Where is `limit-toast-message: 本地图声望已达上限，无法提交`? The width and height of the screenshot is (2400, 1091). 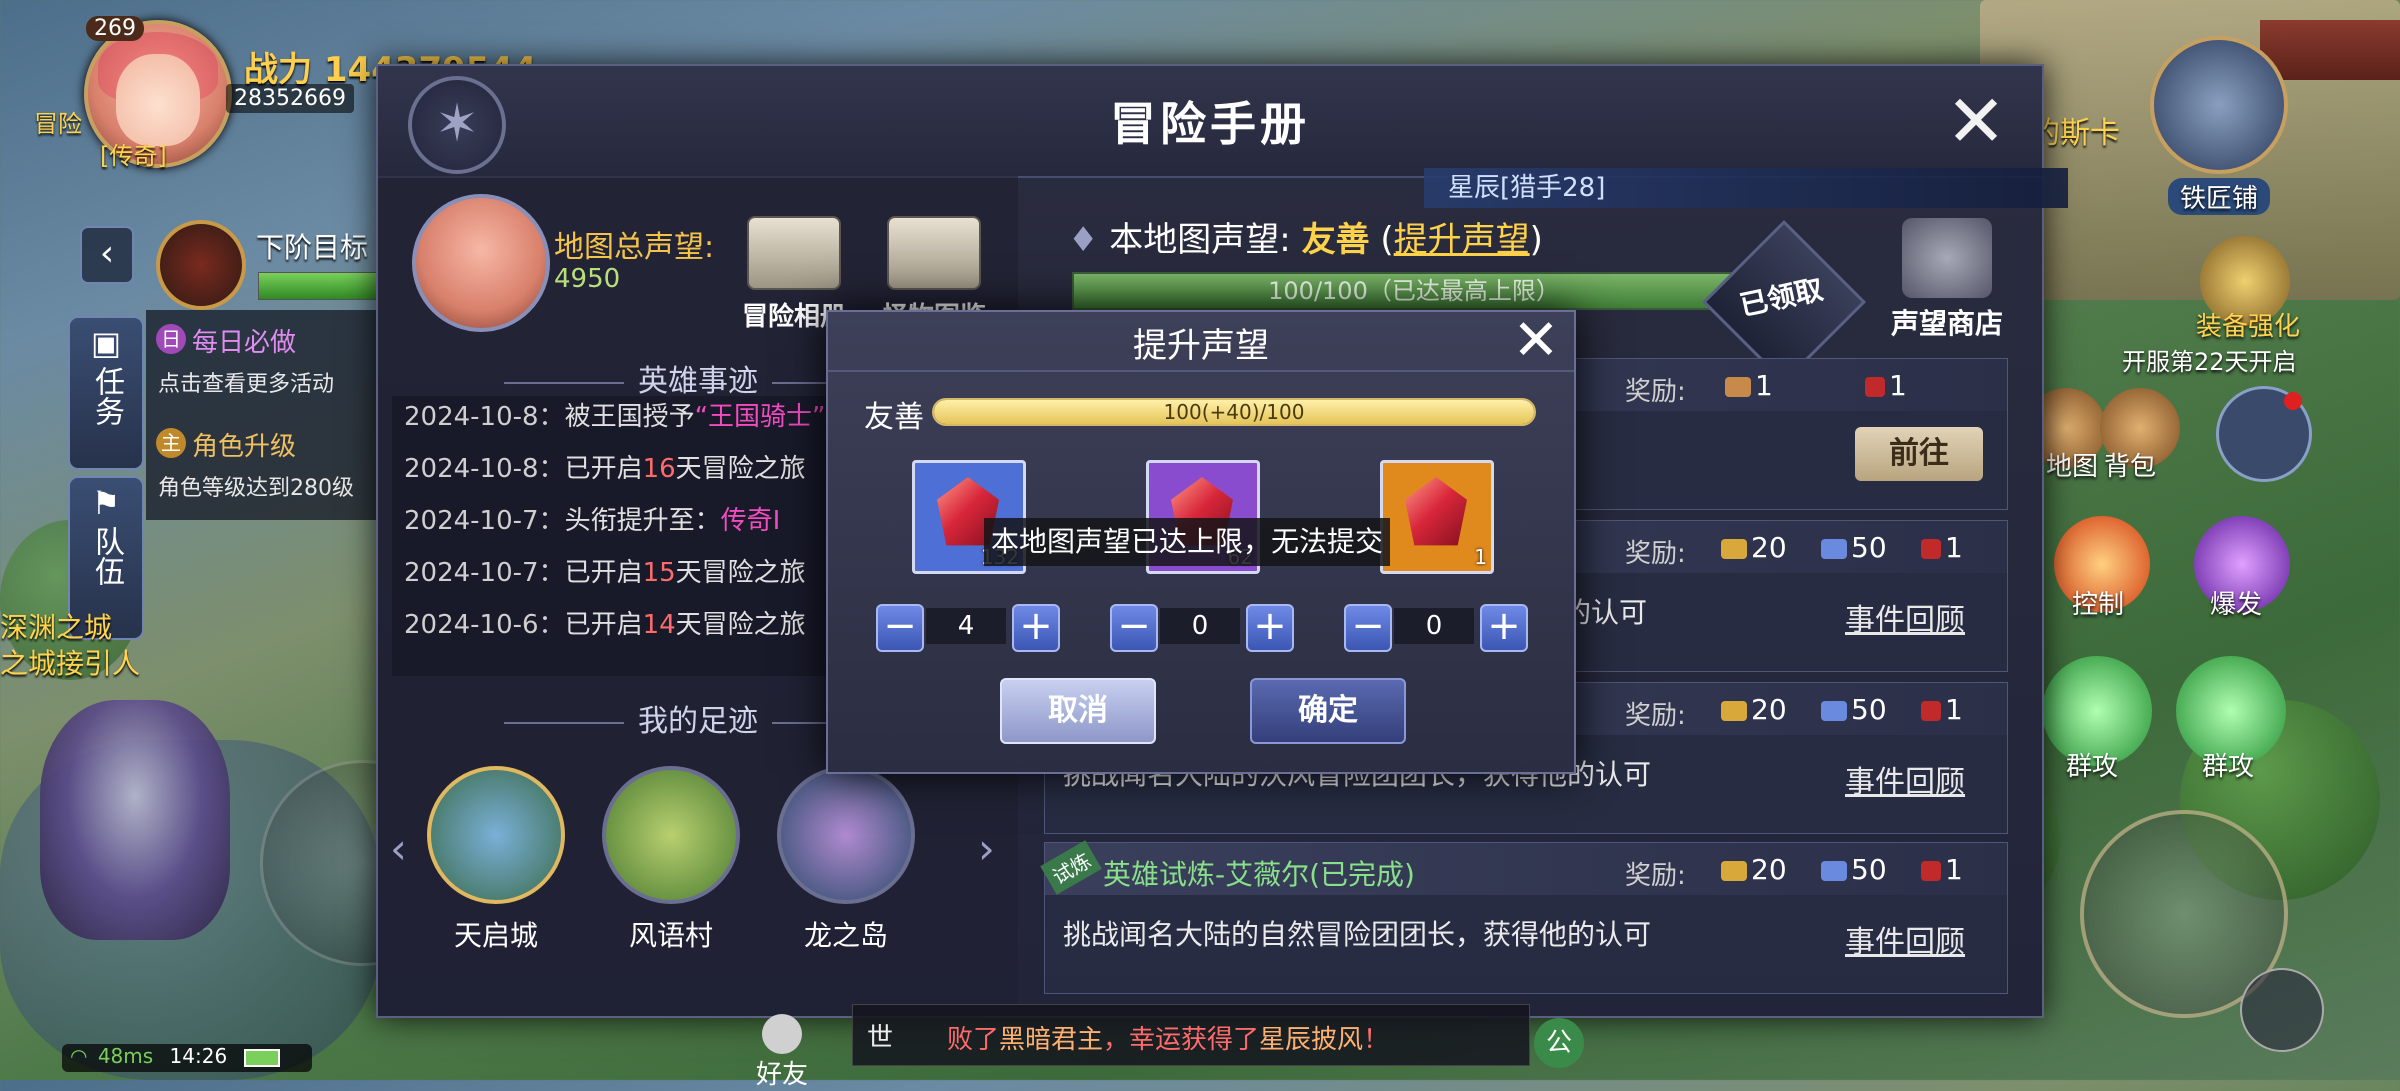 limit-toast-message: 本地图声望已达上限，无法提交 is located at coordinates (1187, 542).